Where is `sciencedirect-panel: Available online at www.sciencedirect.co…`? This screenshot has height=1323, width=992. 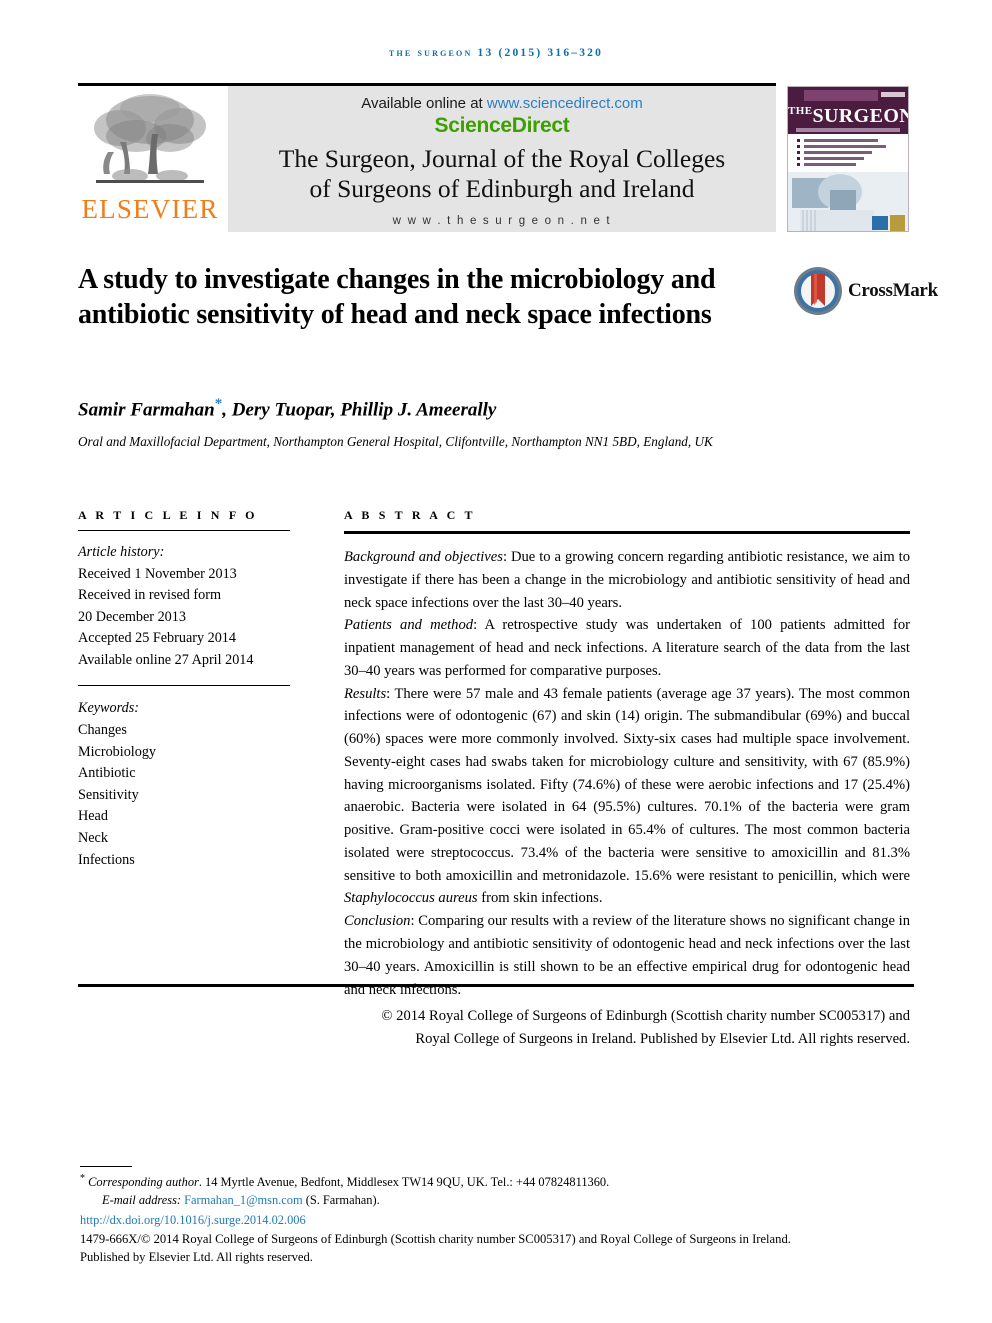 sciencedirect-panel: Available online at www.sciencedirect.co… is located at coordinates (502, 159).